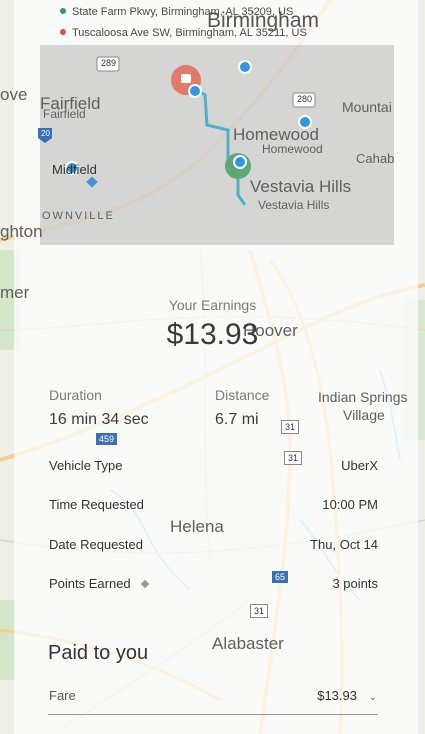 The height and width of the screenshot is (734, 425). Describe the element at coordinates (99, 419) in the screenshot. I see `duration-value: 16 min 34 sec` at that location.